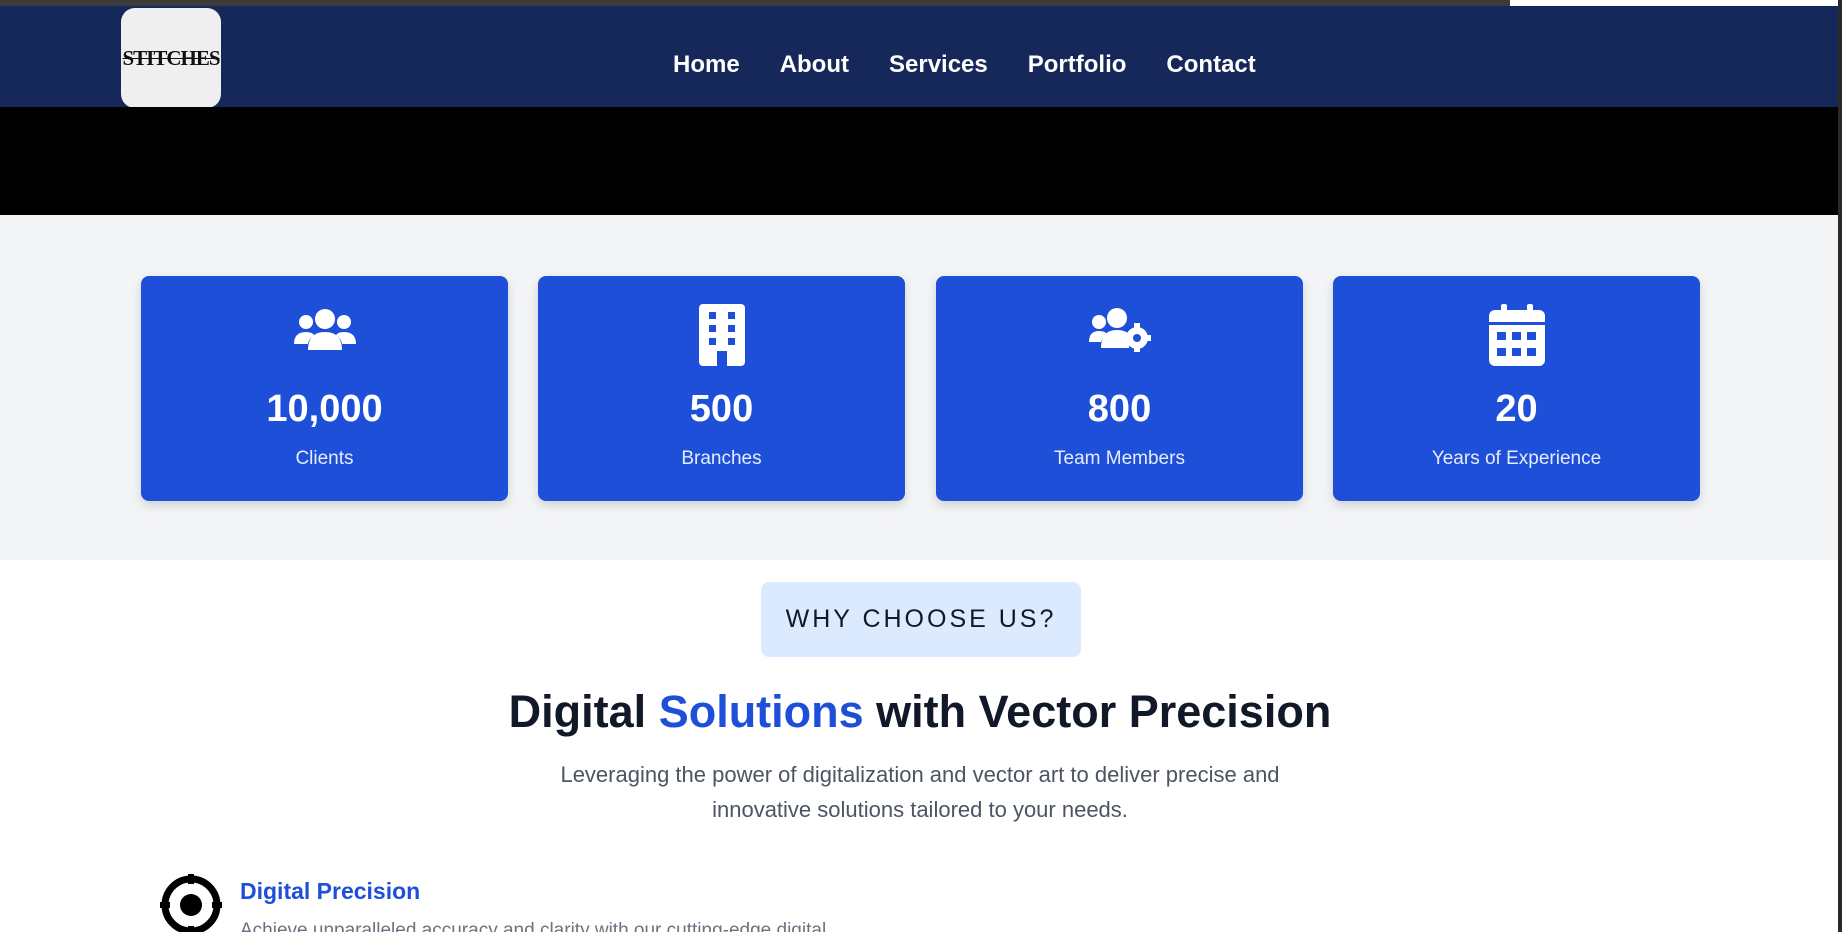  I want to click on building-icon, so click(721, 335).